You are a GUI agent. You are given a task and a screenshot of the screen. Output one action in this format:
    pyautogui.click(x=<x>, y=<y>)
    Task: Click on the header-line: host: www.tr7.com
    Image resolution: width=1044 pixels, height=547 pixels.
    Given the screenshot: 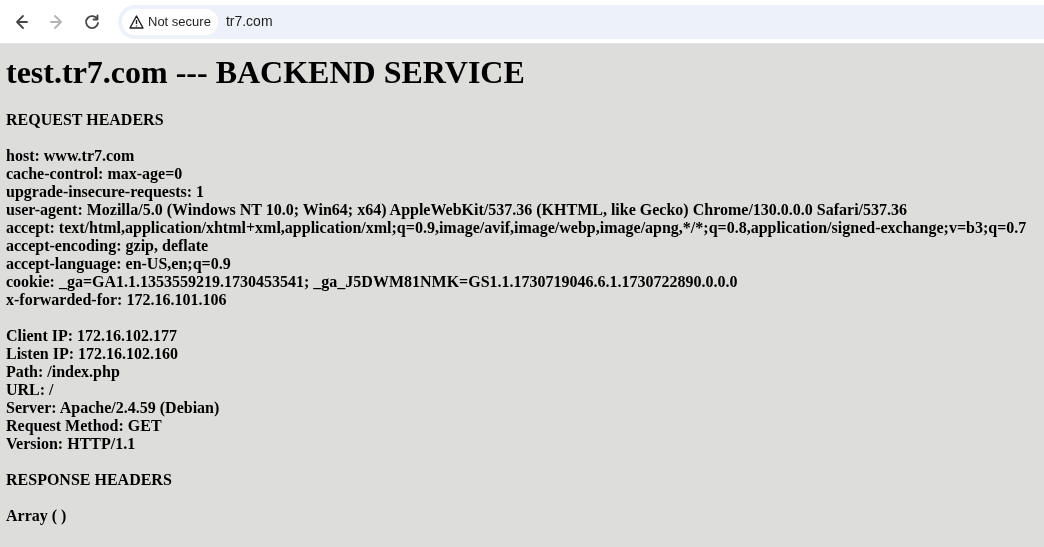 What is the action you would take?
    pyautogui.click(x=70, y=156)
    